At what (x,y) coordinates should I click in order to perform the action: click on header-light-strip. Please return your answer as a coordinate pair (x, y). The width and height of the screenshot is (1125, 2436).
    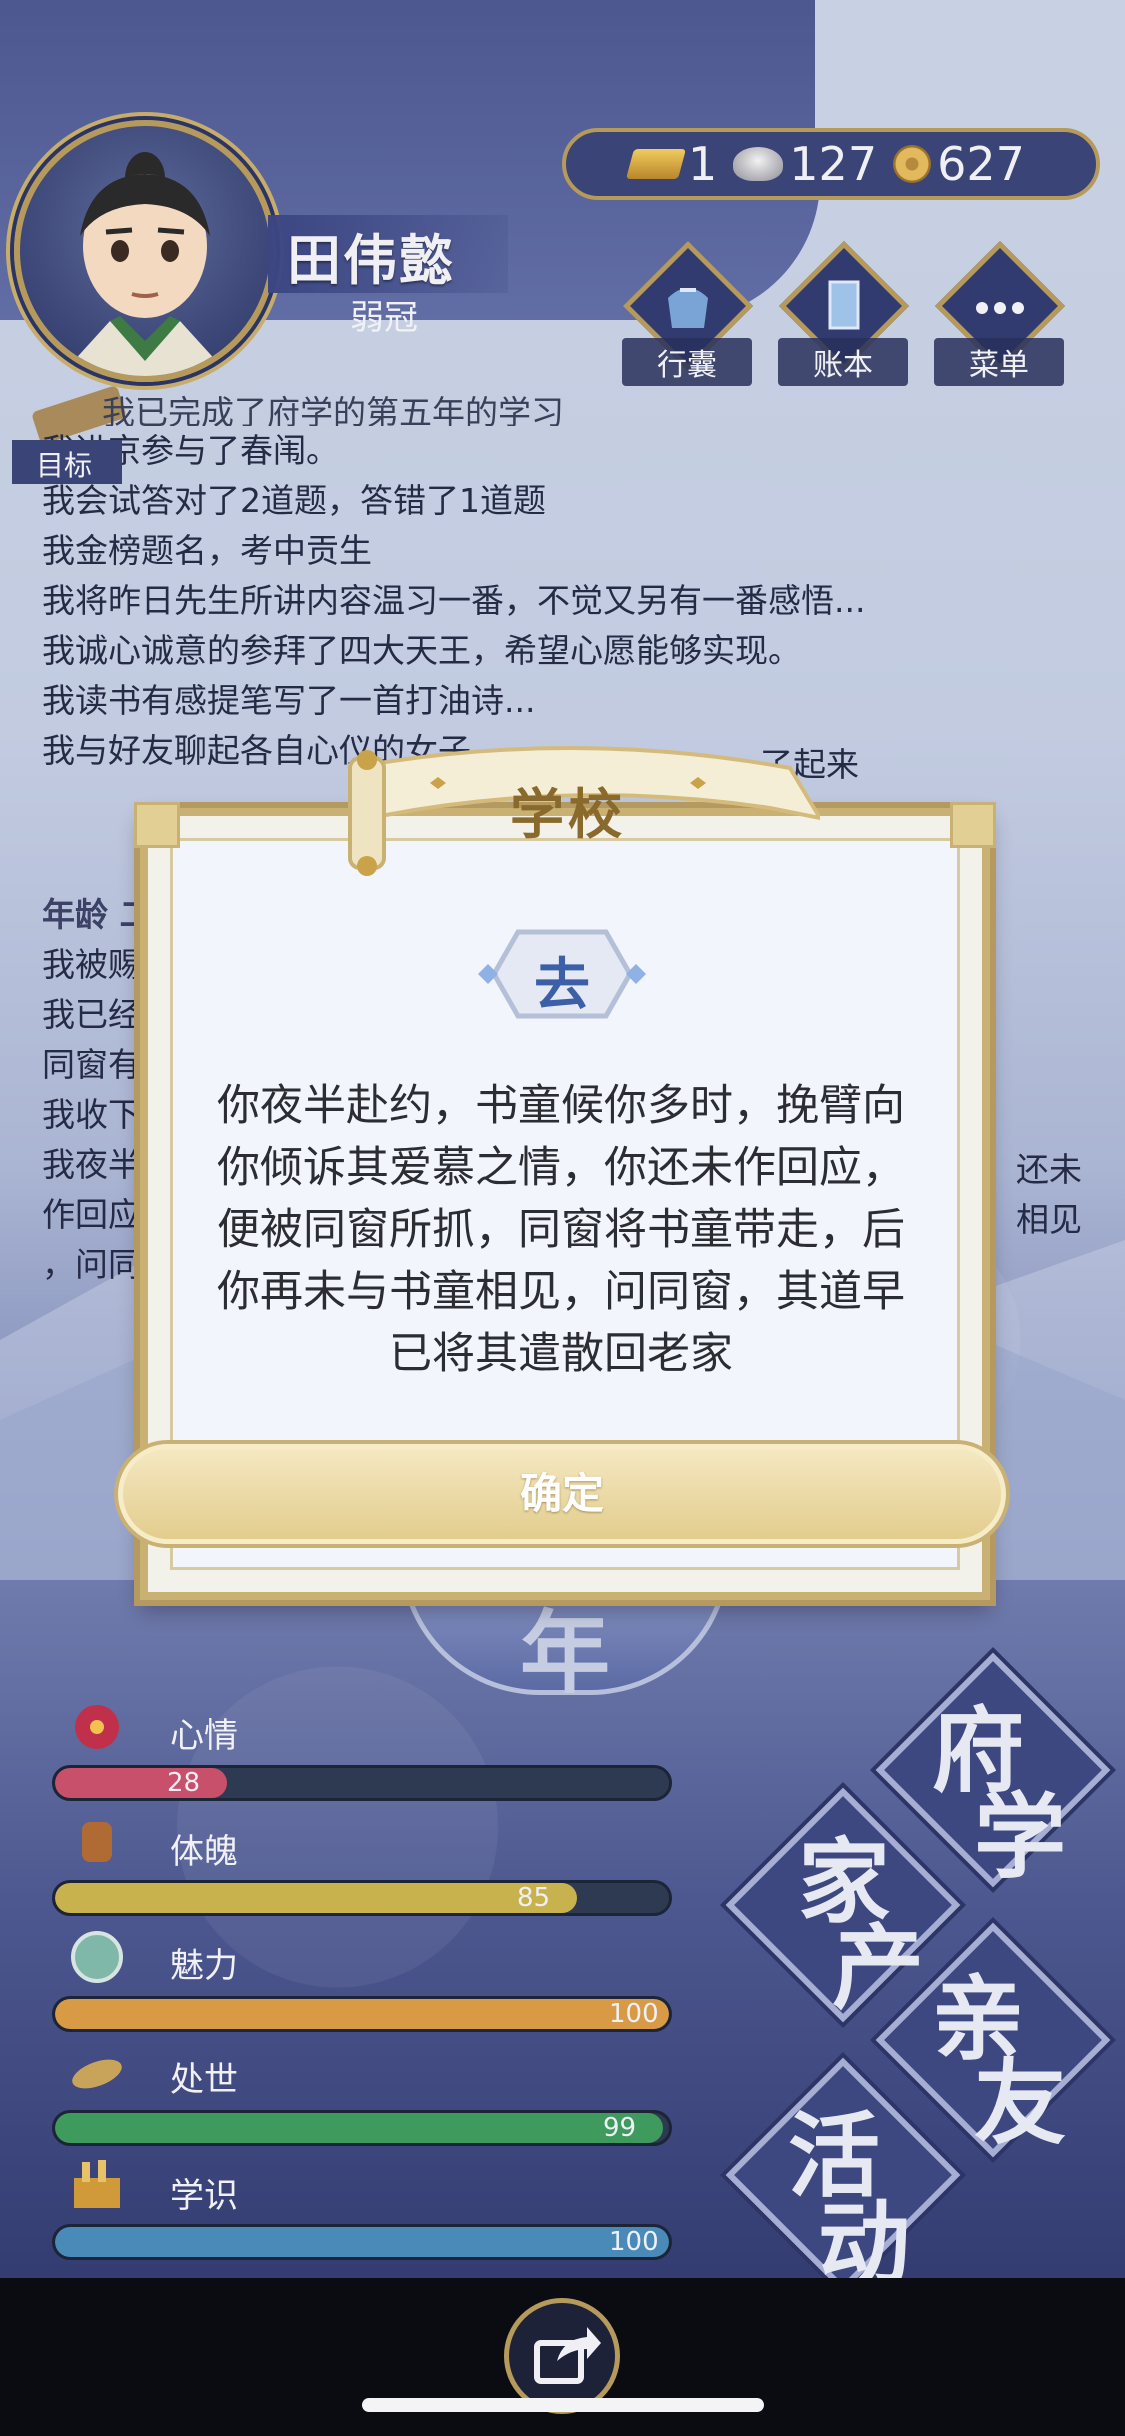
    Looking at the image, I should click on (970, 65).